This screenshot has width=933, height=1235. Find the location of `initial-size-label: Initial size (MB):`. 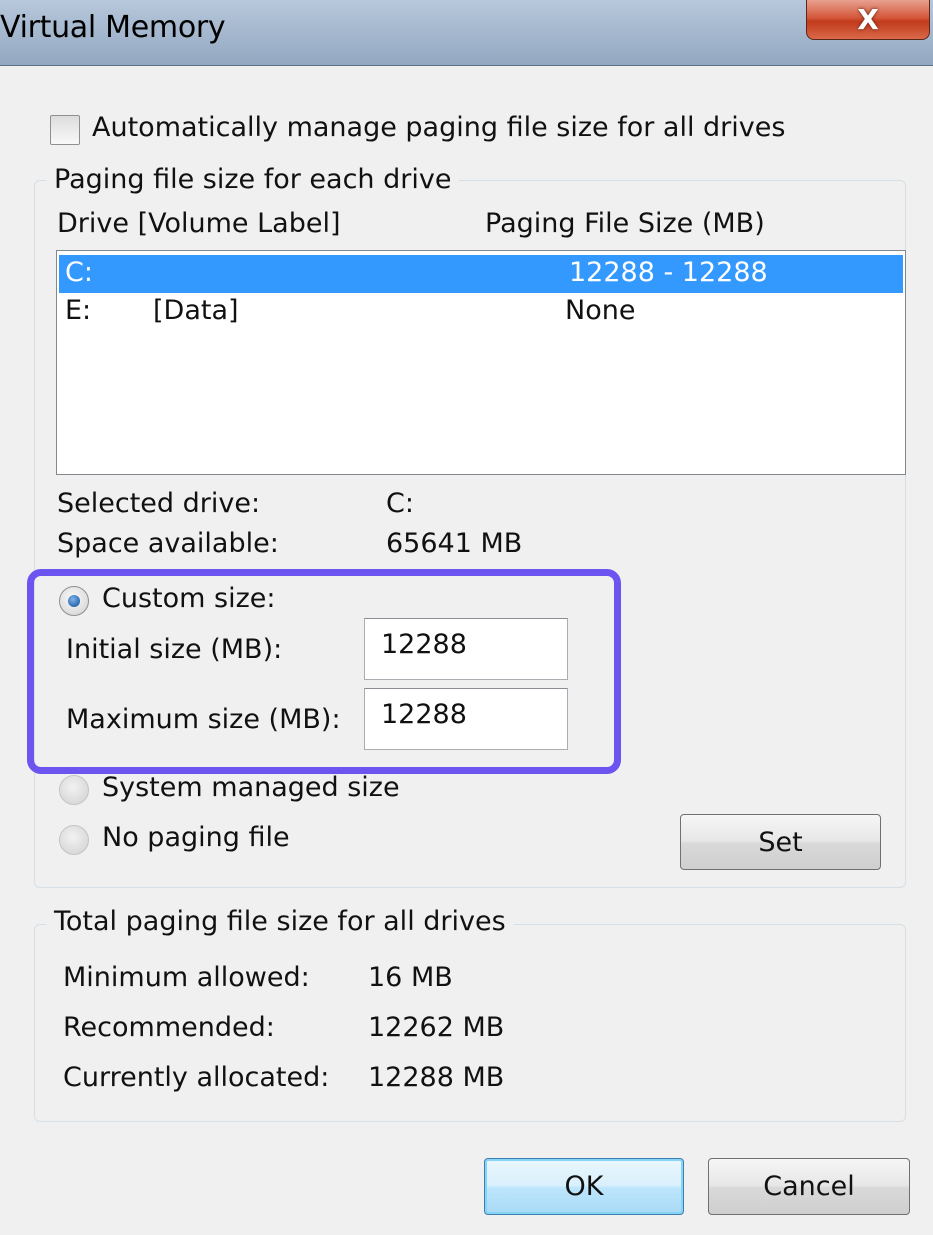

initial-size-label: Initial size (MB): is located at coordinates (174, 649).